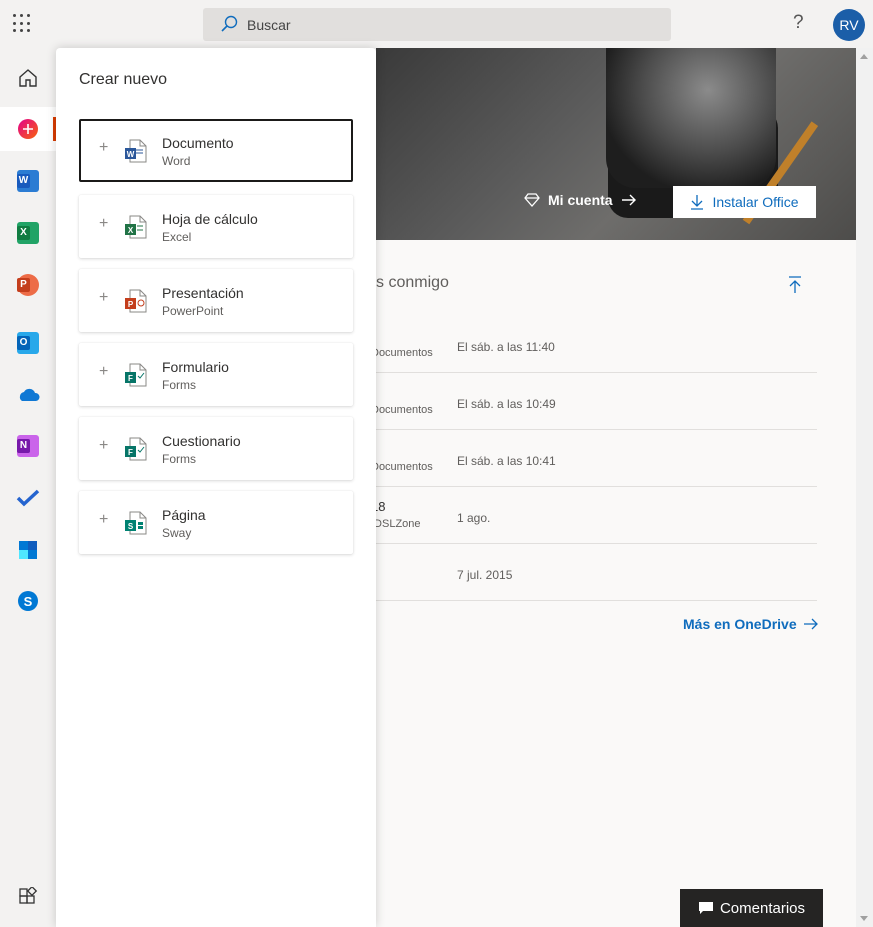  What do you see at coordinates (136, 523) in the screenshot?
I see `sway-doc-icon: S` at bounding box center [136, 523].